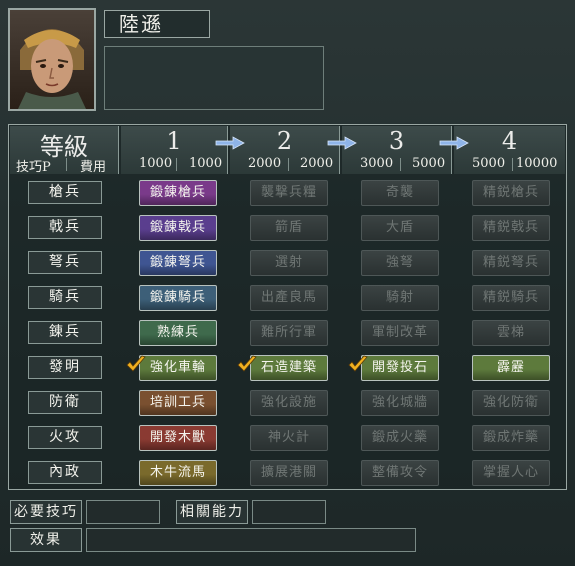  Describe the element at coordinates (289, 333) in the screenshot. I see `technique-button: 難所行軍` at that location.